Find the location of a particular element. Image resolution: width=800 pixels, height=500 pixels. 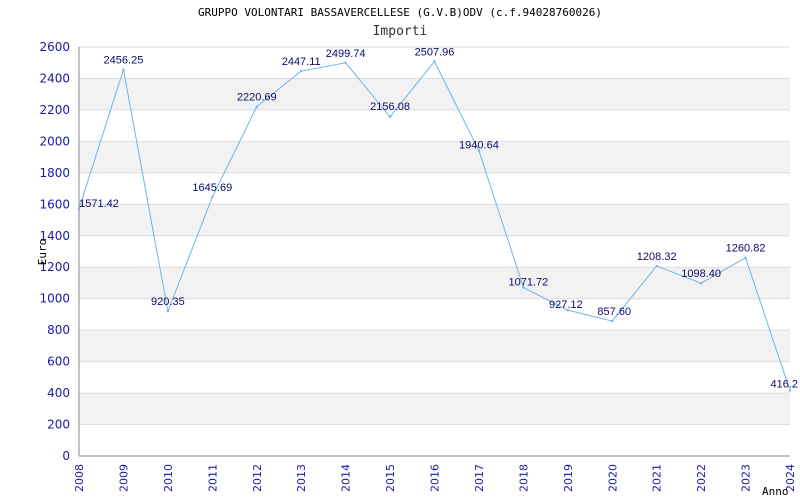

x-tick-label: 2014 is located at coordinates (346, 478).